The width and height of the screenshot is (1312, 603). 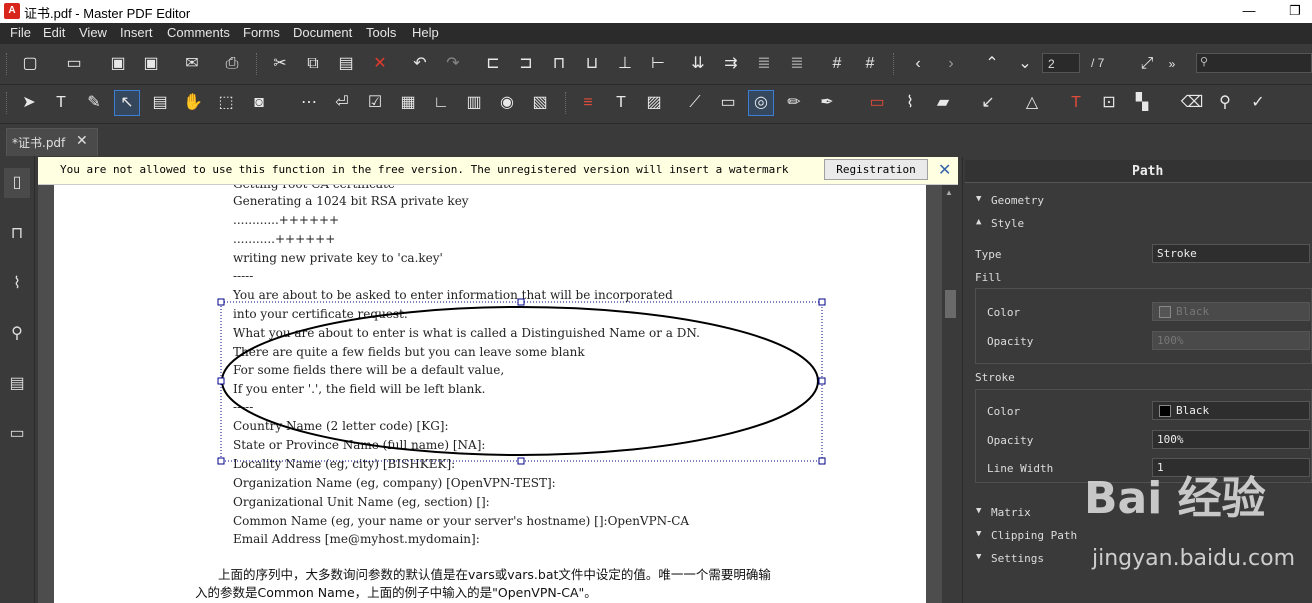 I want to click on toolbar-overflow-icon: », so click(x=1172, y=64).